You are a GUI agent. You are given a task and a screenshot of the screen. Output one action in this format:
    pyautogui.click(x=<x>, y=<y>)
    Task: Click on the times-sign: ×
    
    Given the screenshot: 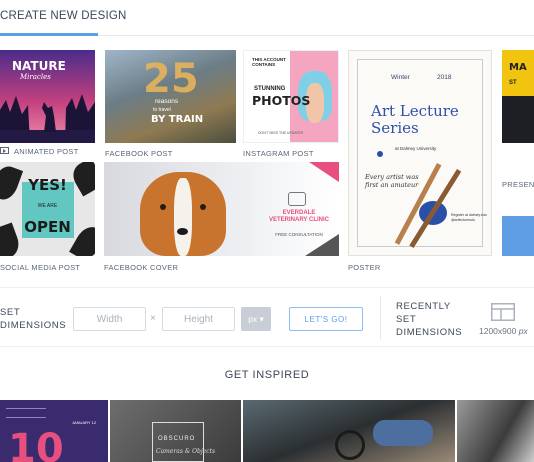 What is the action you would take?
    pyautogui.click(x=153, y=318)
    